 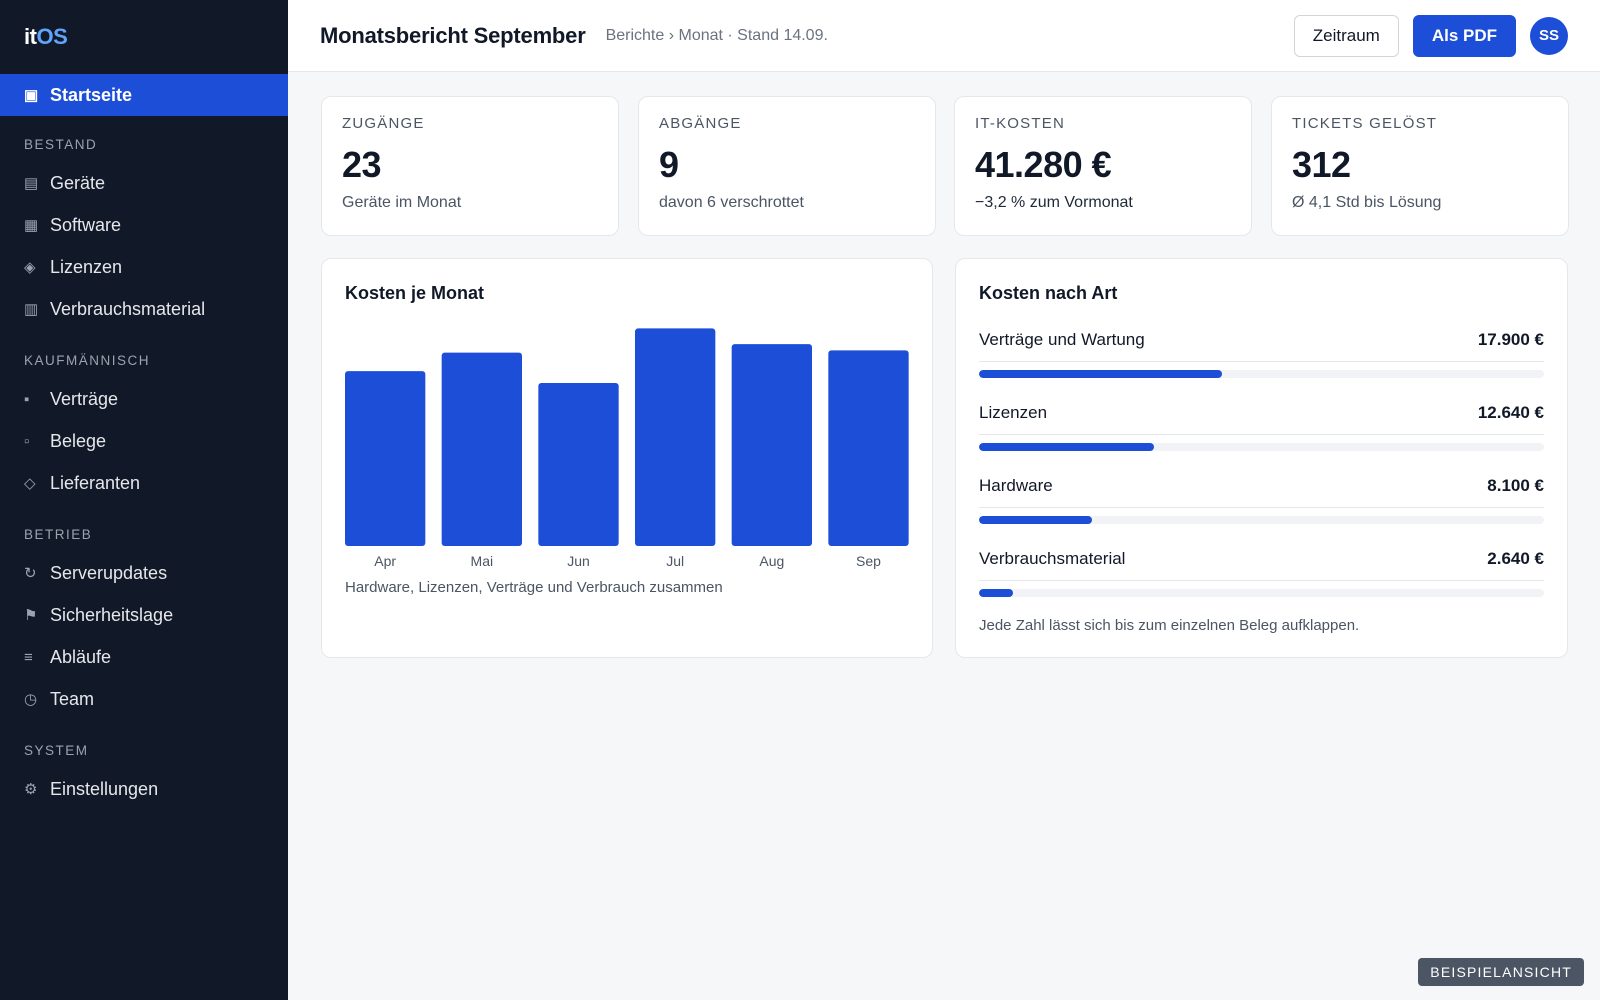 What do you see at coordinates (84, 398) in the screenshot?
I see `sidebar-item-label: Verträge` at bounding box center [84, 398].